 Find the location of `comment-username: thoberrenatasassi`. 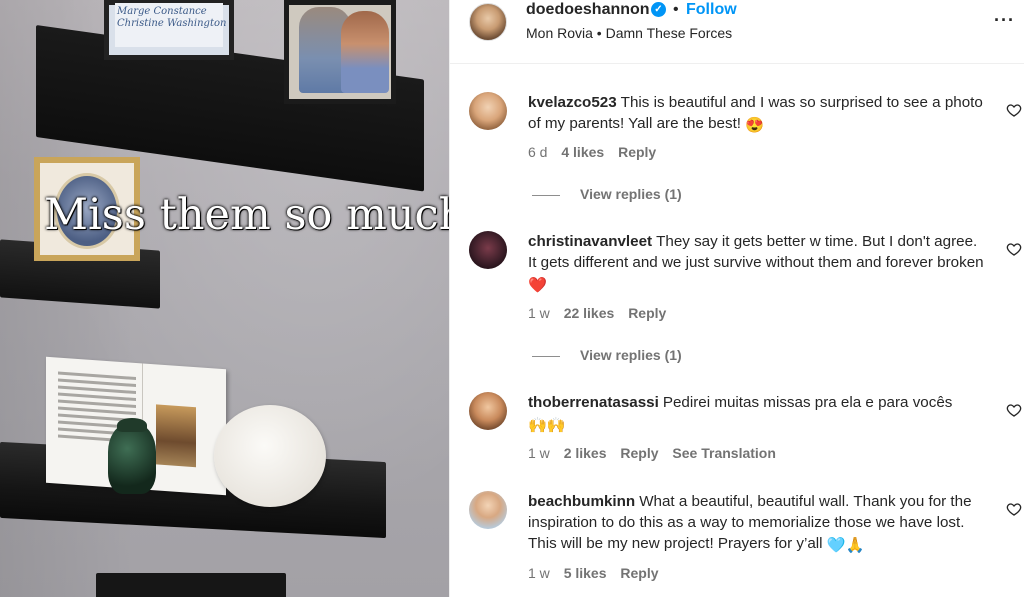

comment-username: thoberrenatasassi is located at coordinates (593, 402).